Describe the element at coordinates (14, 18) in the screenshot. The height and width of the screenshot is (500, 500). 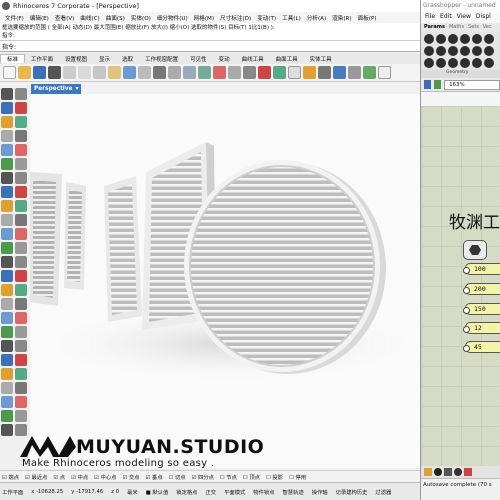
I see `menu-file: 文件(F)` at that location.